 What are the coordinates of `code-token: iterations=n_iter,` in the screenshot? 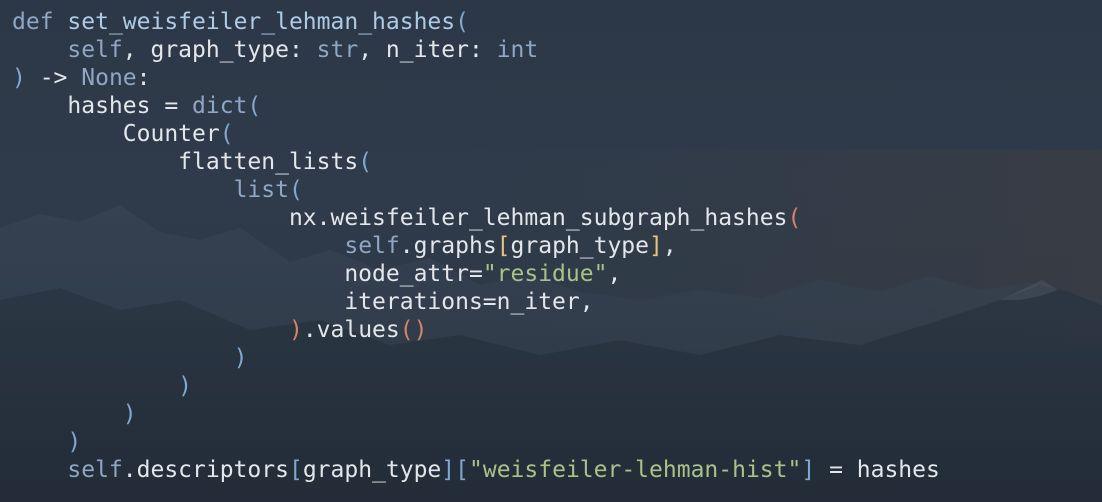 It's located at (303, 302).